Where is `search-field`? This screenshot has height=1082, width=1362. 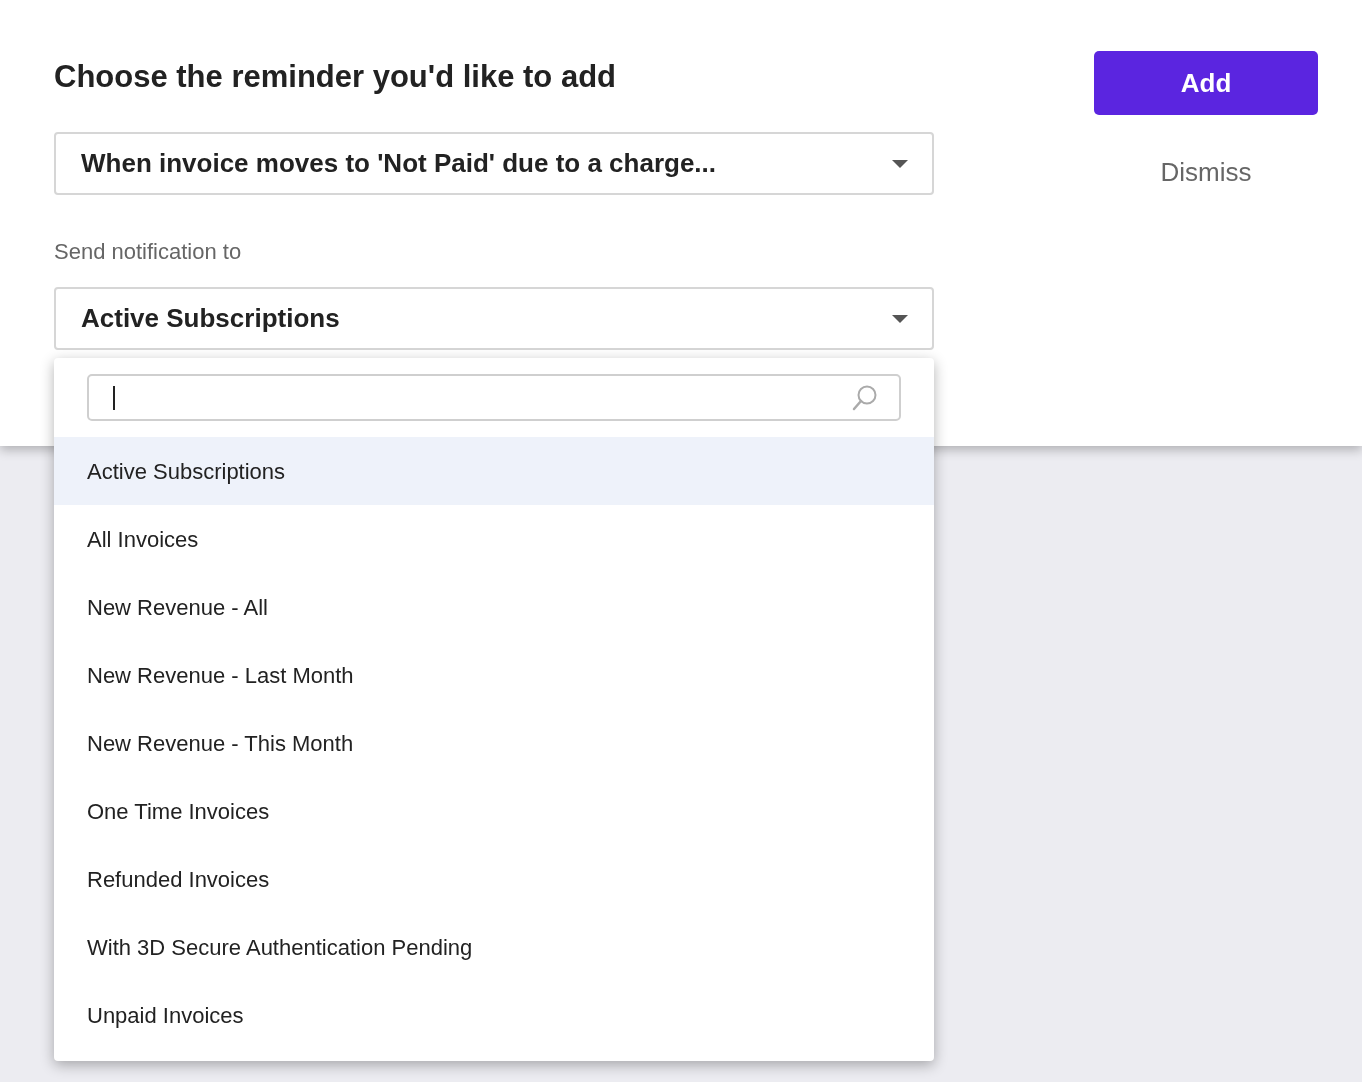 search-field is located at coordinates (494, 397).